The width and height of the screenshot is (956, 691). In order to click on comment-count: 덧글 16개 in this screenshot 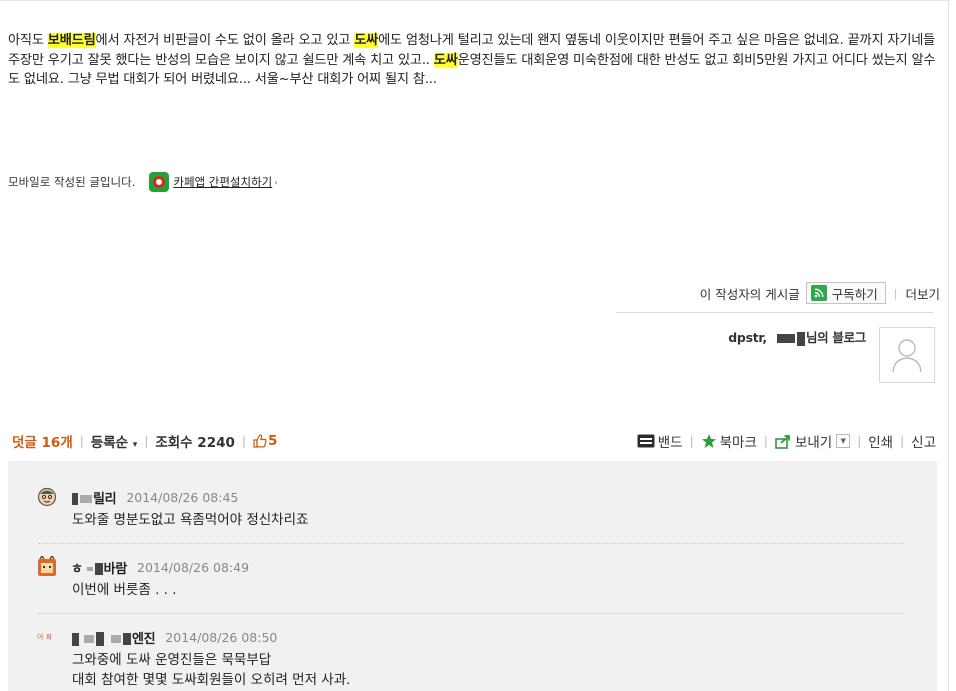, I will do `click(42, 441)`.